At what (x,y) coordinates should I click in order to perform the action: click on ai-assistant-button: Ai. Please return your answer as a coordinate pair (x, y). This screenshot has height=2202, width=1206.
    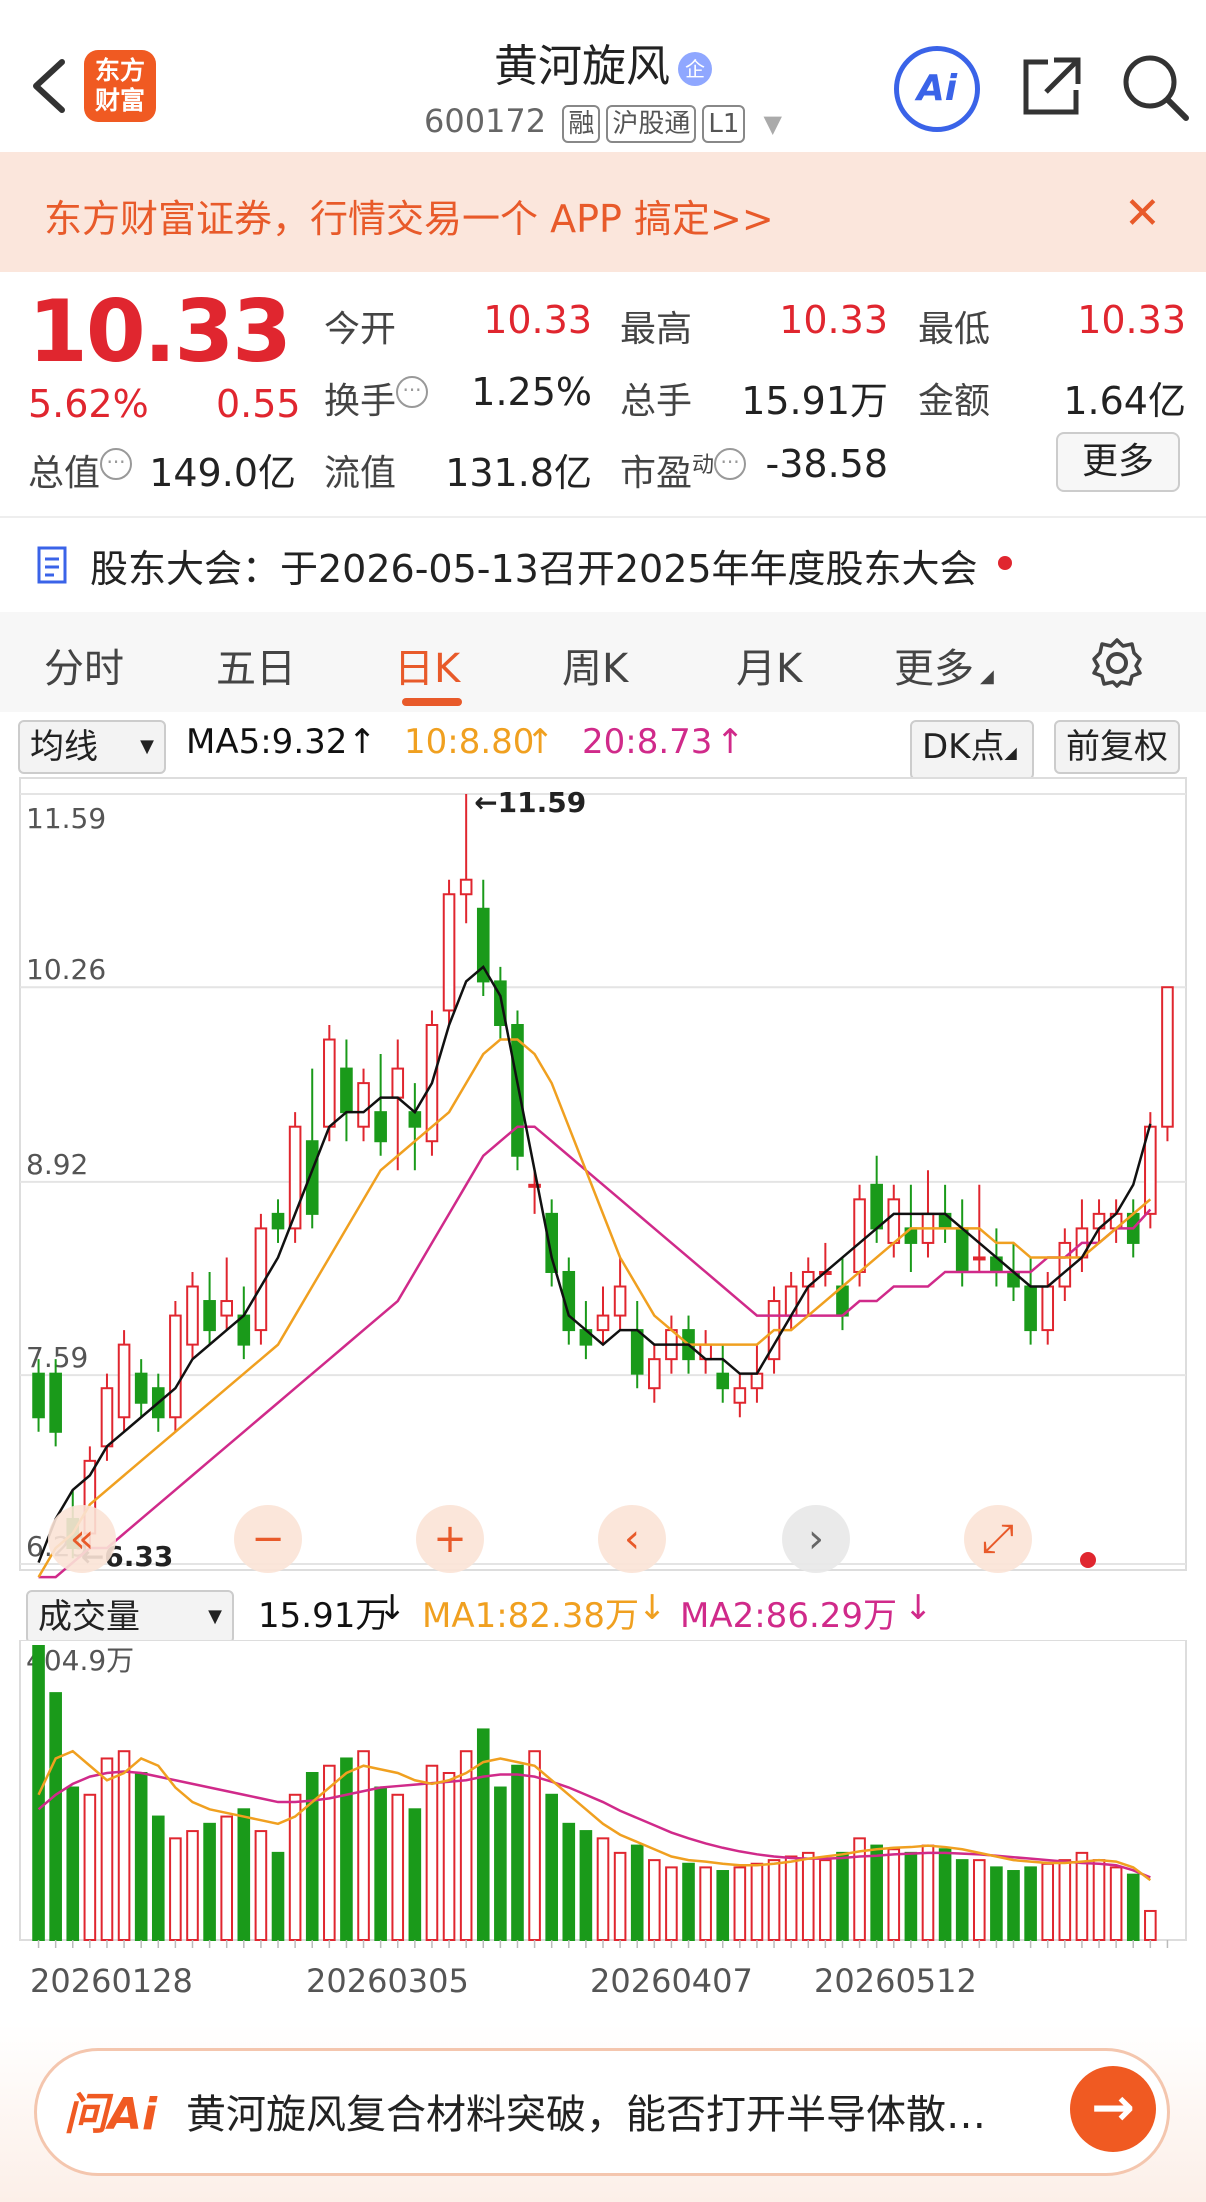
    Looking at the image, I should click on (937, 89).